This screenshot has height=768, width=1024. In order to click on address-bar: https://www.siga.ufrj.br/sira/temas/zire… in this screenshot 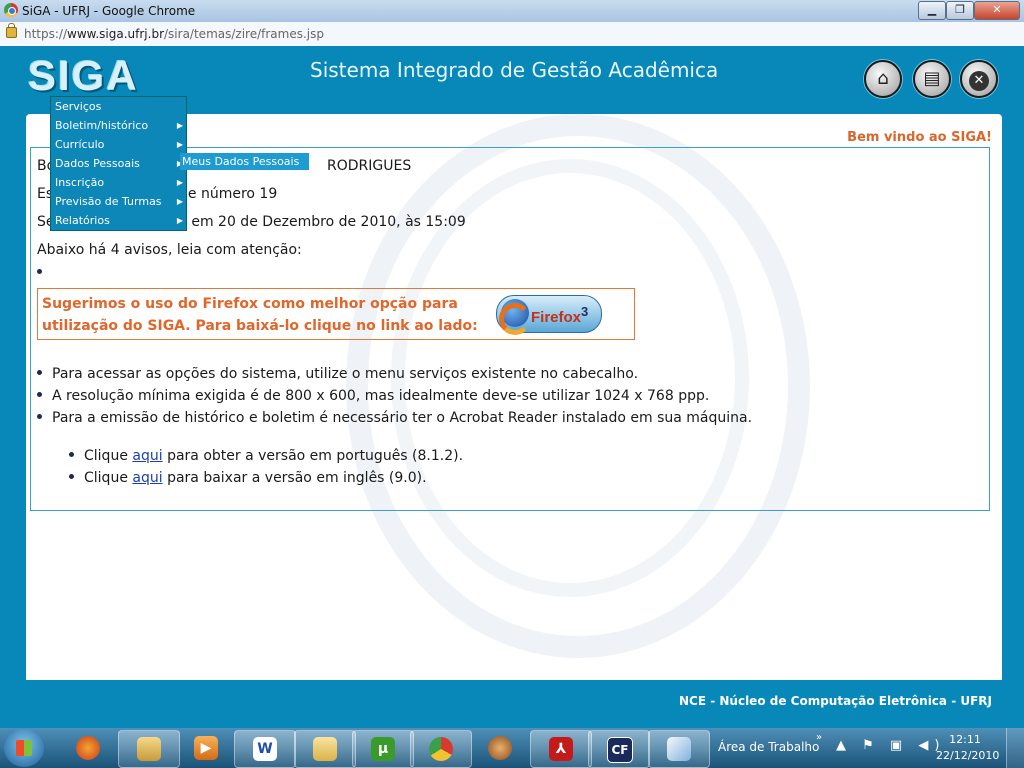, I will do `click(512, 34)`.